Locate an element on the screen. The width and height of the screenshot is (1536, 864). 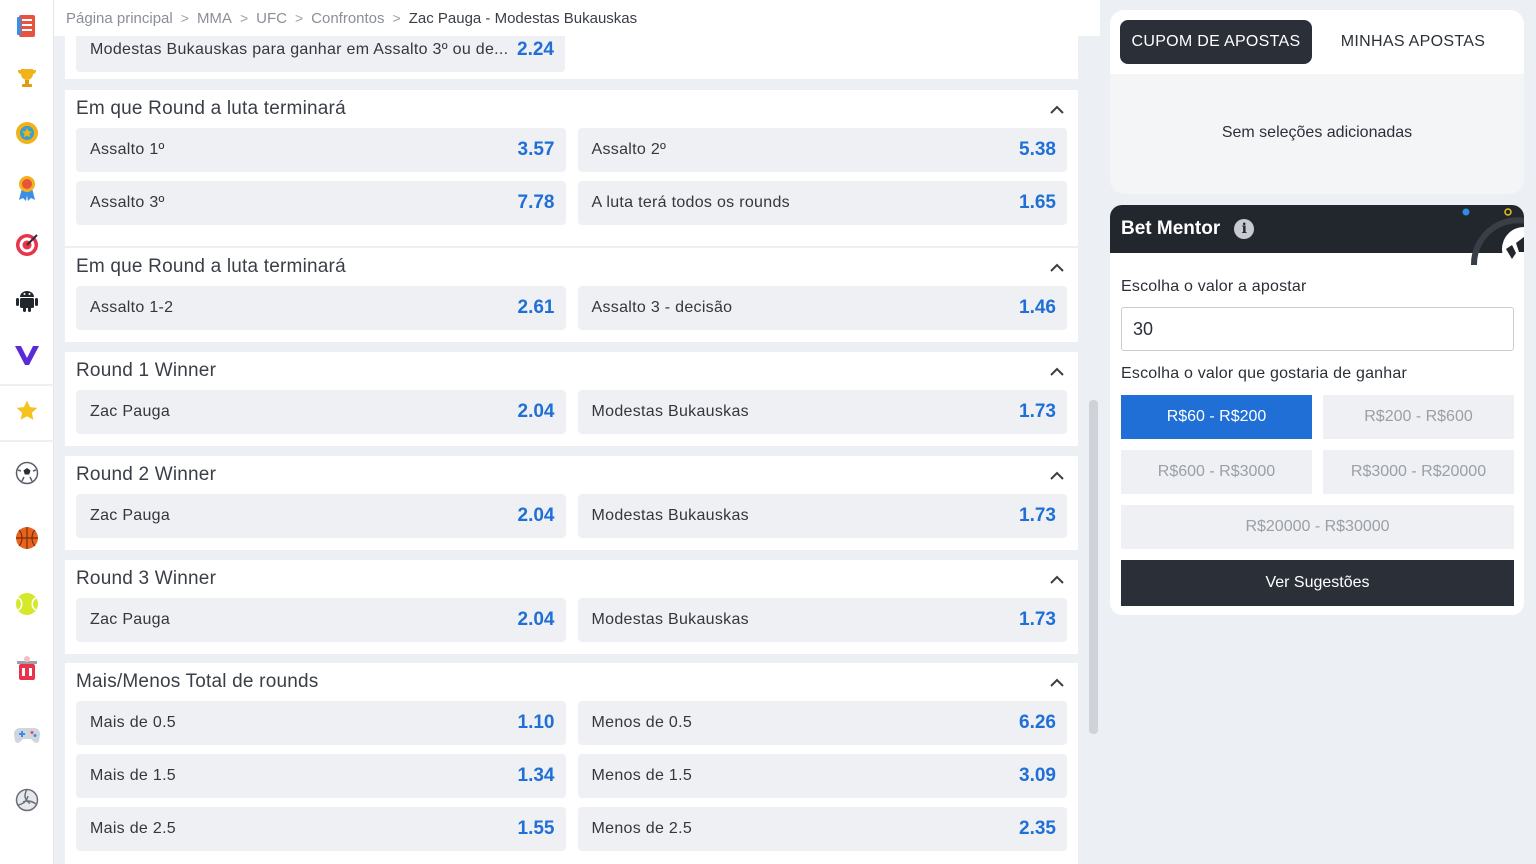
betslip-empty-message: Sem seleções adicionadas is located at coordinates (1317, 132).